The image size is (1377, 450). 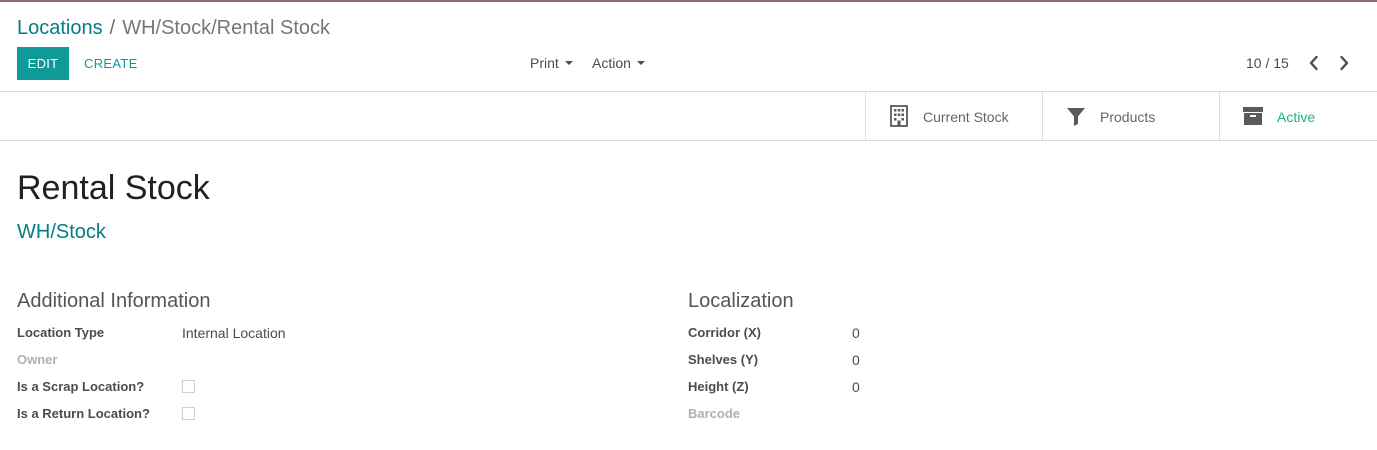 I want to click on print-dropdown: Print, so click(x=551, y=63).